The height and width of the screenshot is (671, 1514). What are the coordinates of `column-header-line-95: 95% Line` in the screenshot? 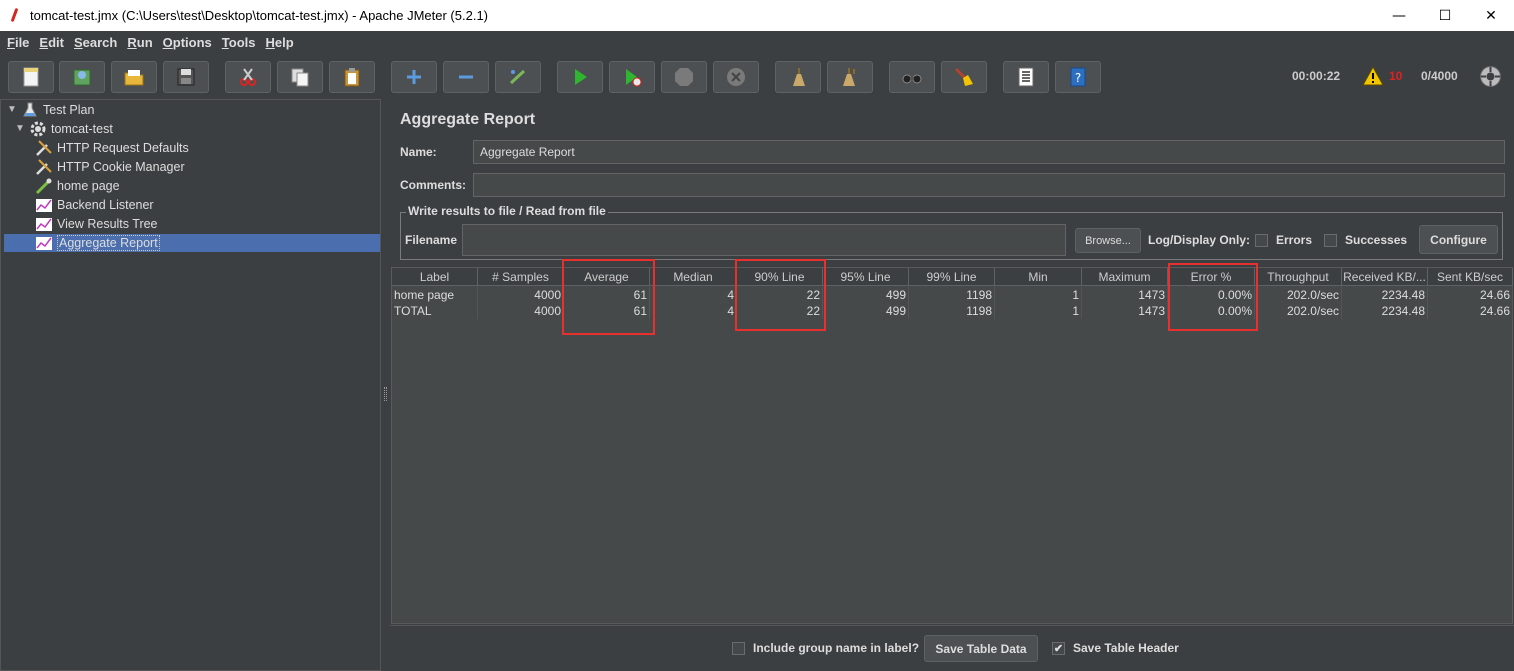 It's located at (866, 277).